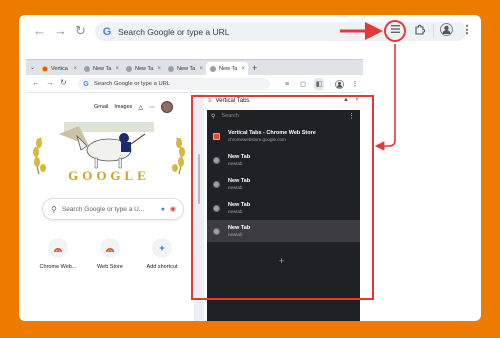 This screenshot has height=338, width=500. I want to click on shortcut-tile: Web Store, so click(110, 254).